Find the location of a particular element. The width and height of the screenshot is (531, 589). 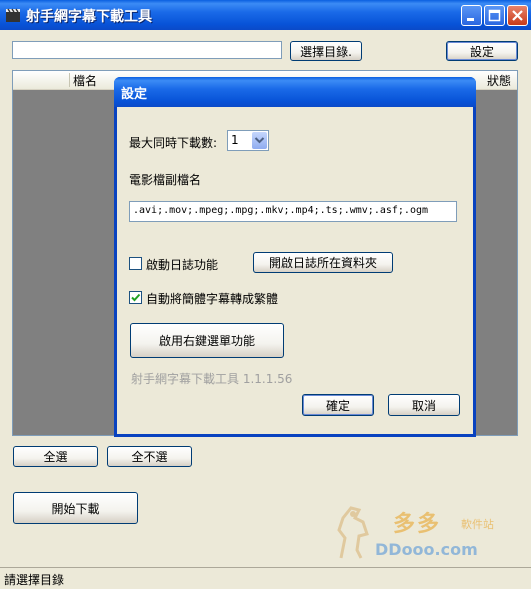

select-all-button: 全選 is located at coordinates (55, 456).